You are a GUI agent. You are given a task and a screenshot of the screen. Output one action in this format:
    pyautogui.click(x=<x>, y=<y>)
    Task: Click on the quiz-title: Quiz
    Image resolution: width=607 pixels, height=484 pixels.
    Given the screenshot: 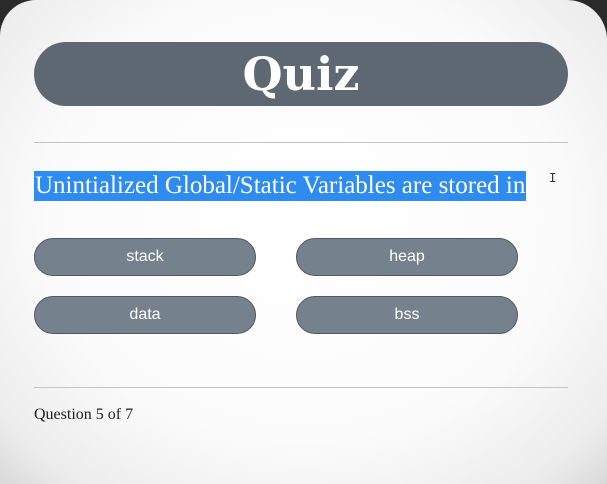 What is the action you would take?
    pyautogui.click(x=301, y=74)
    